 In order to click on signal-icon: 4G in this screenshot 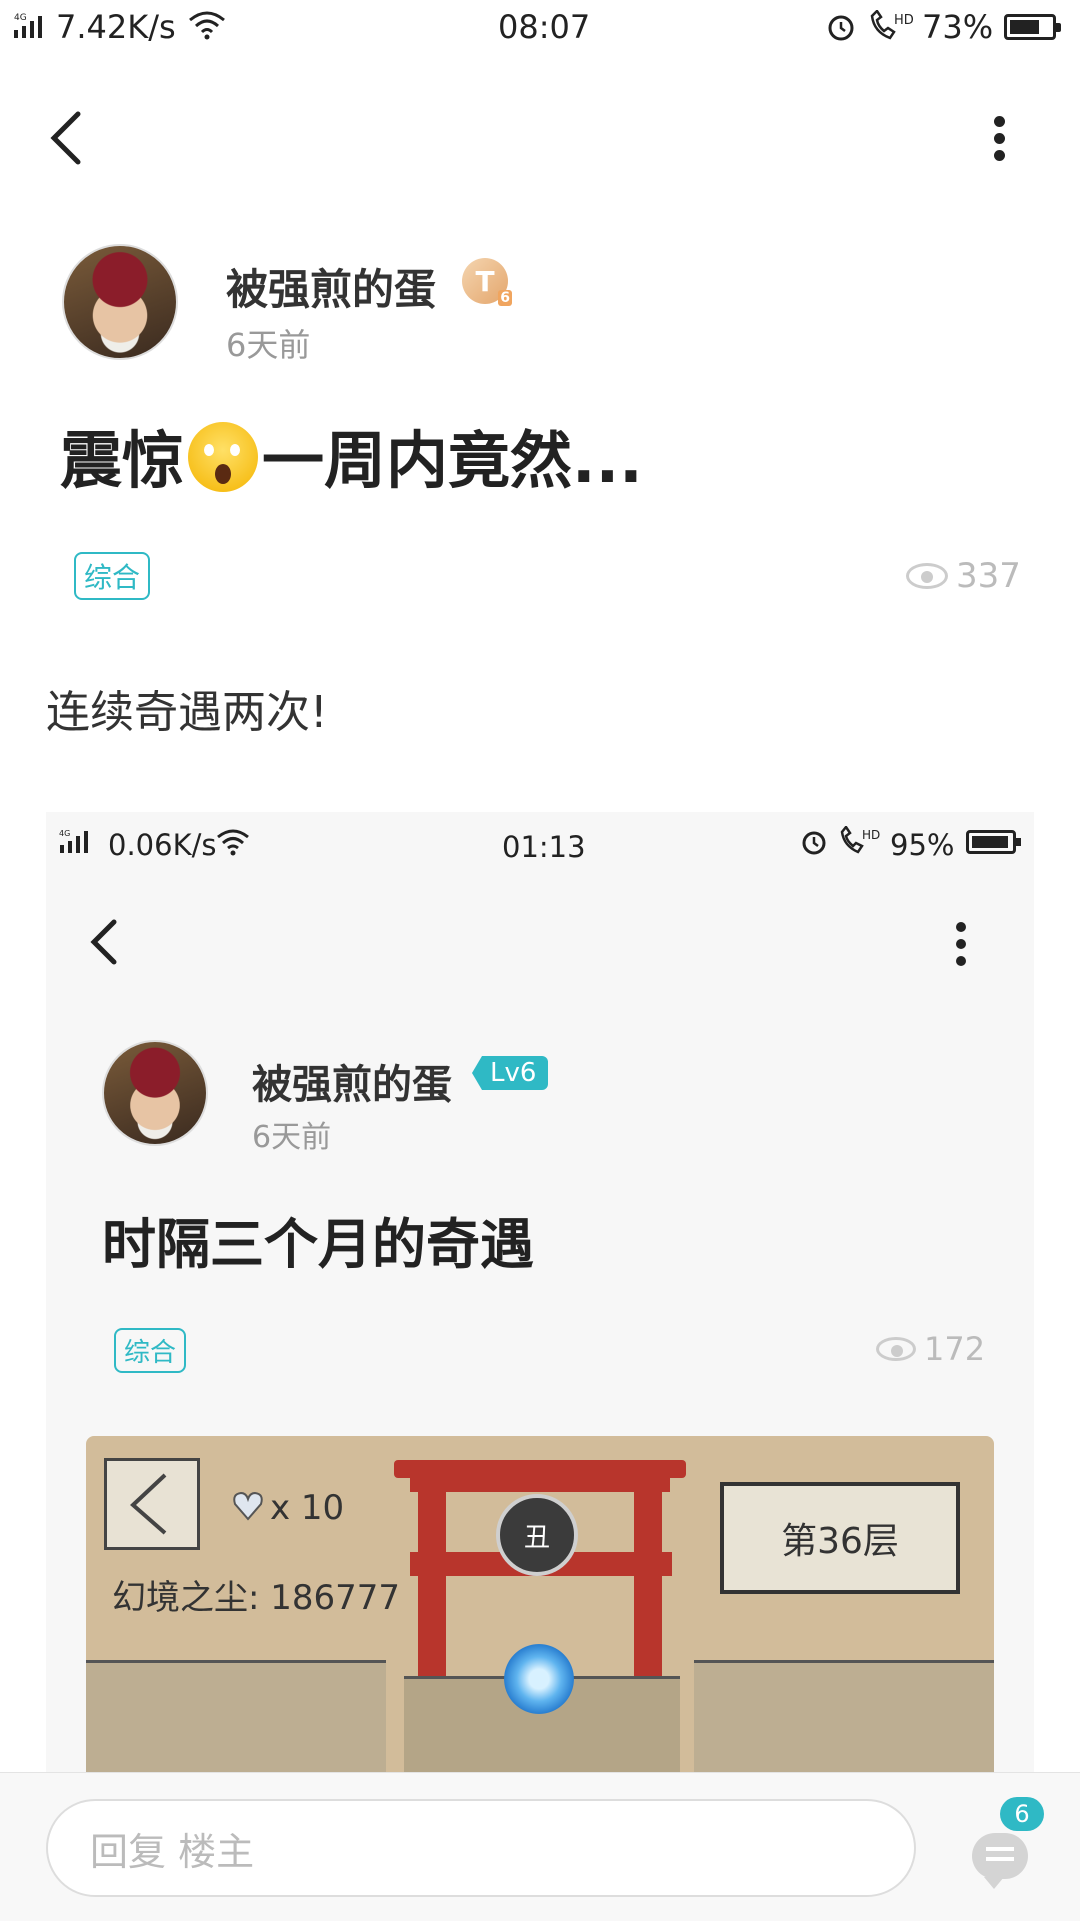, I will do `click(28, 25)`.